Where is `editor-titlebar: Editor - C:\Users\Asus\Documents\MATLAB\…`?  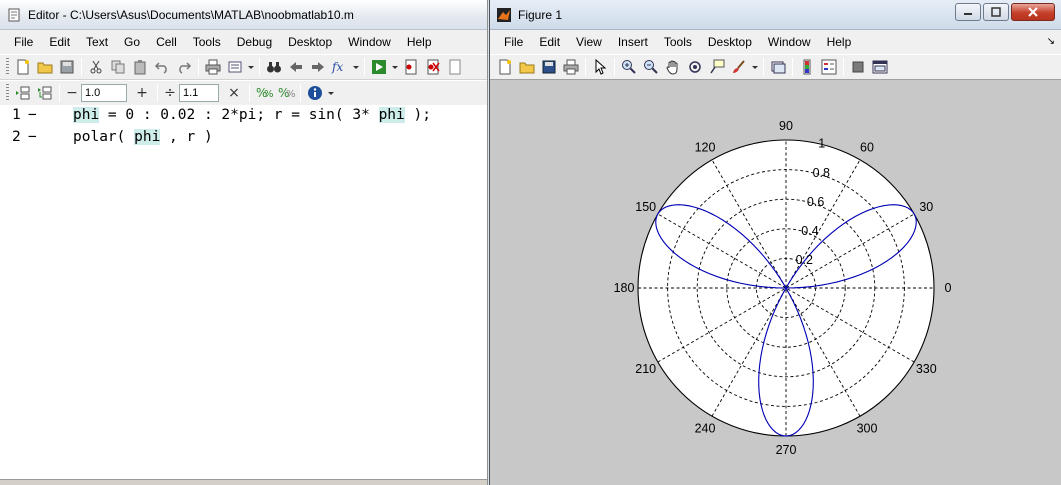 editor-titlebar: Editor - C:\Users\Asus\Documents\MATLAB\… is located at coordinates (243, 15).